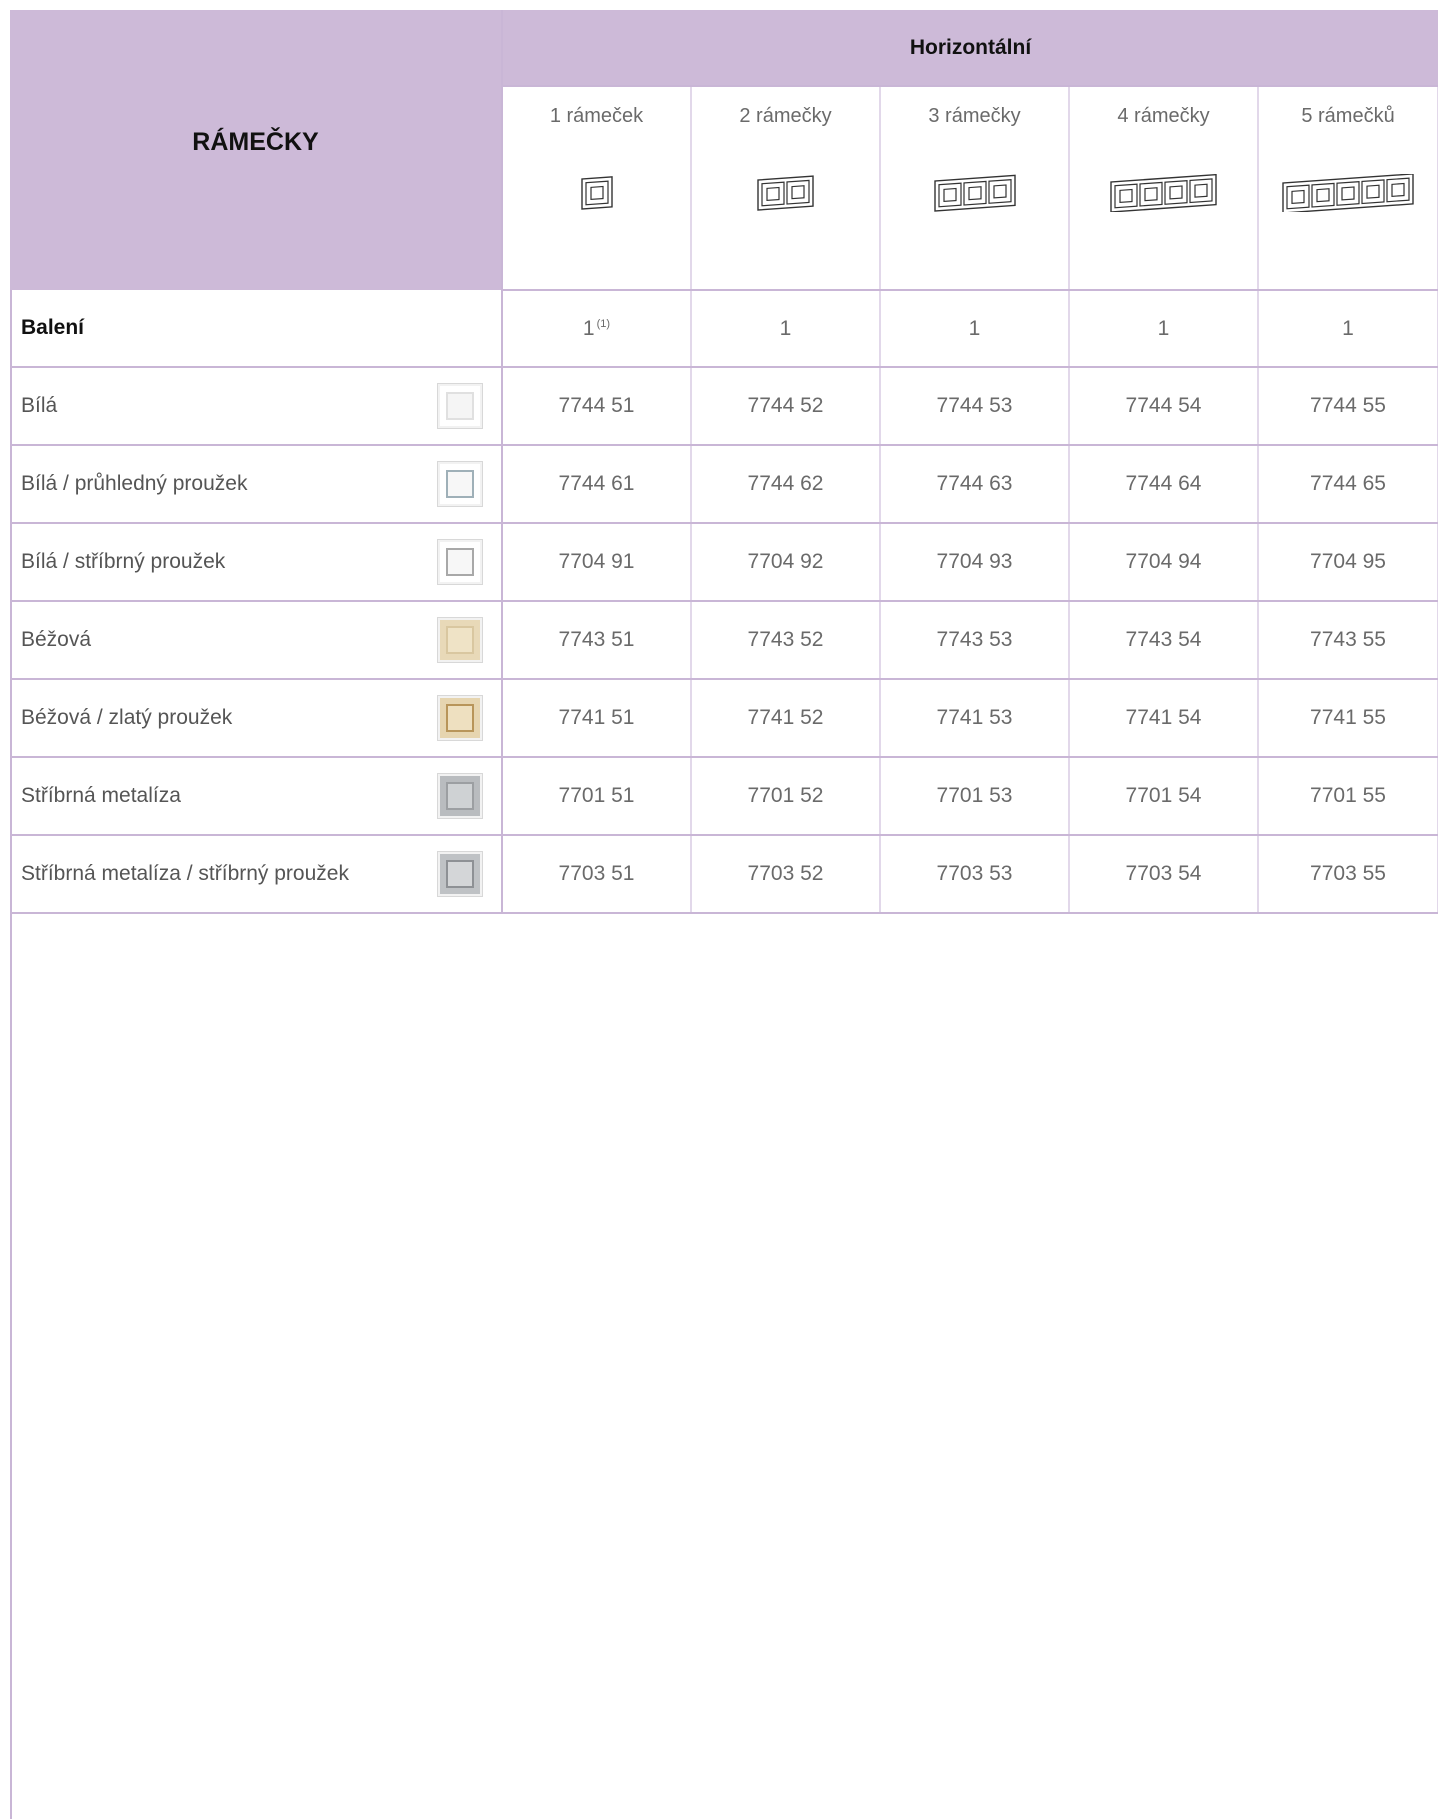 The image size is (1438, 1819). Describe the element at coordinates (975, 562) in the screenshot. I see `product-code: 7704 93` at that location.